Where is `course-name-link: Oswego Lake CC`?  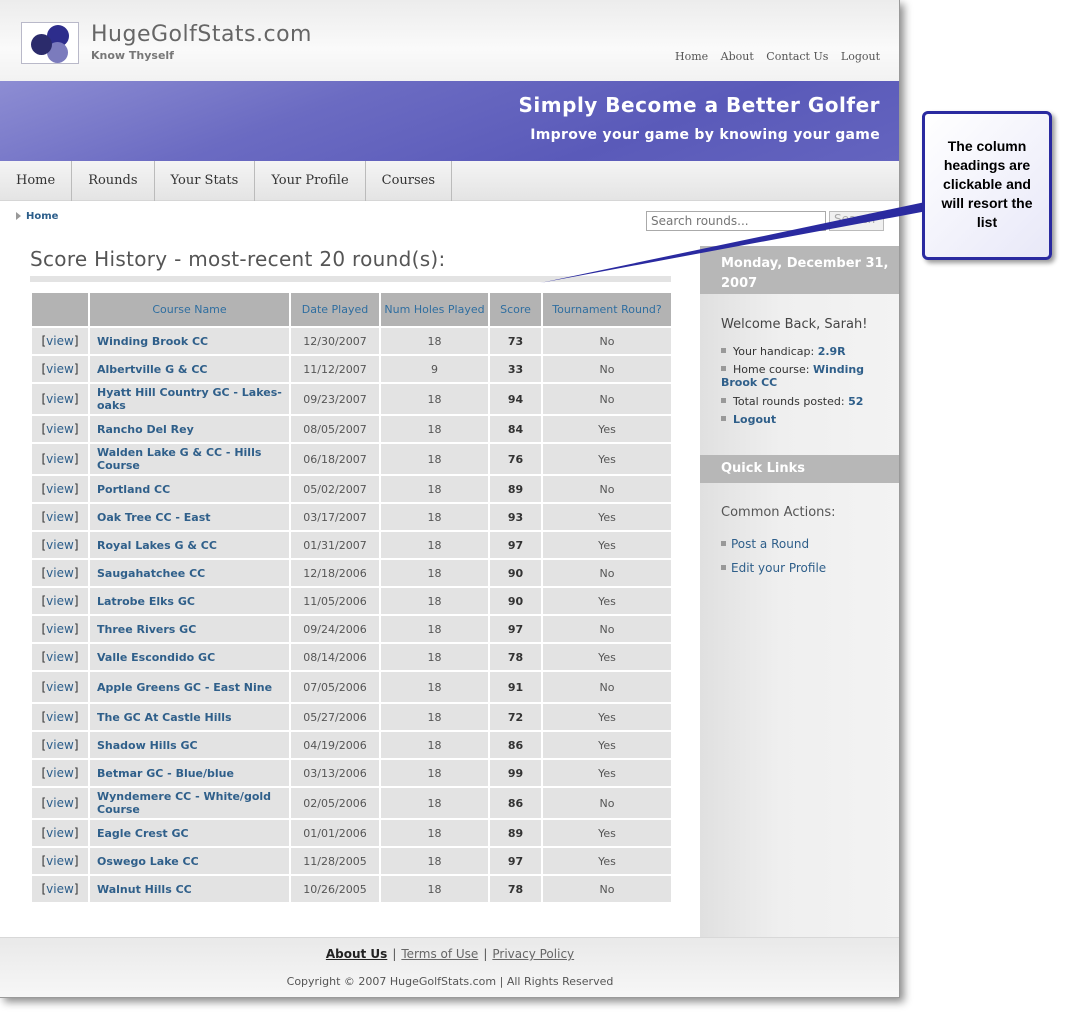 course-name-link: Oswego Lake CC is located at coordinates (189, 861).